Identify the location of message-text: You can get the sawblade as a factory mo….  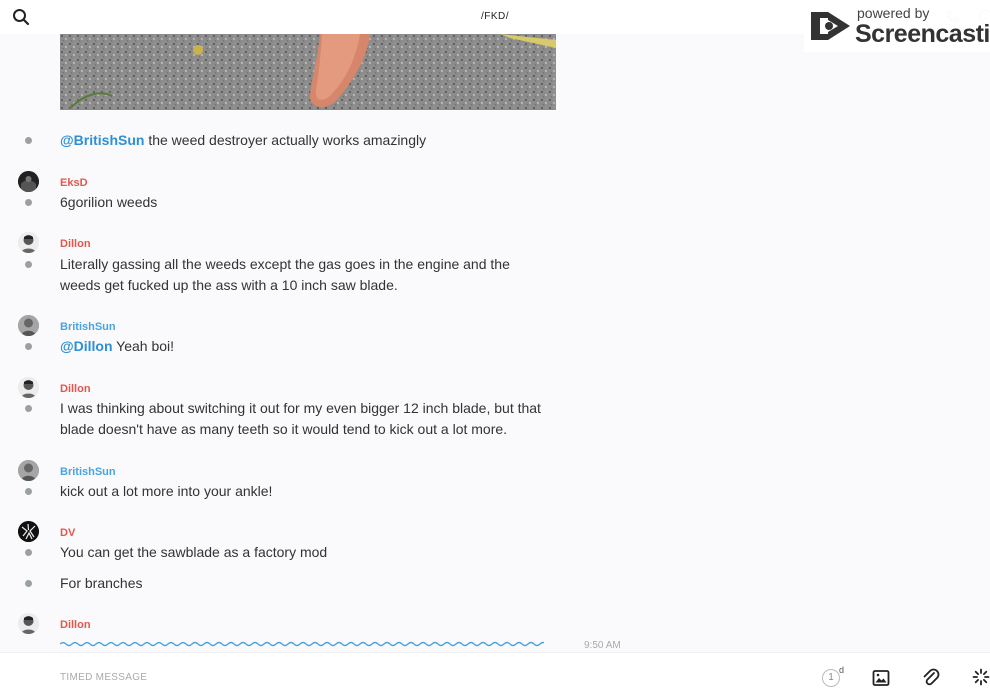
(194, 552).